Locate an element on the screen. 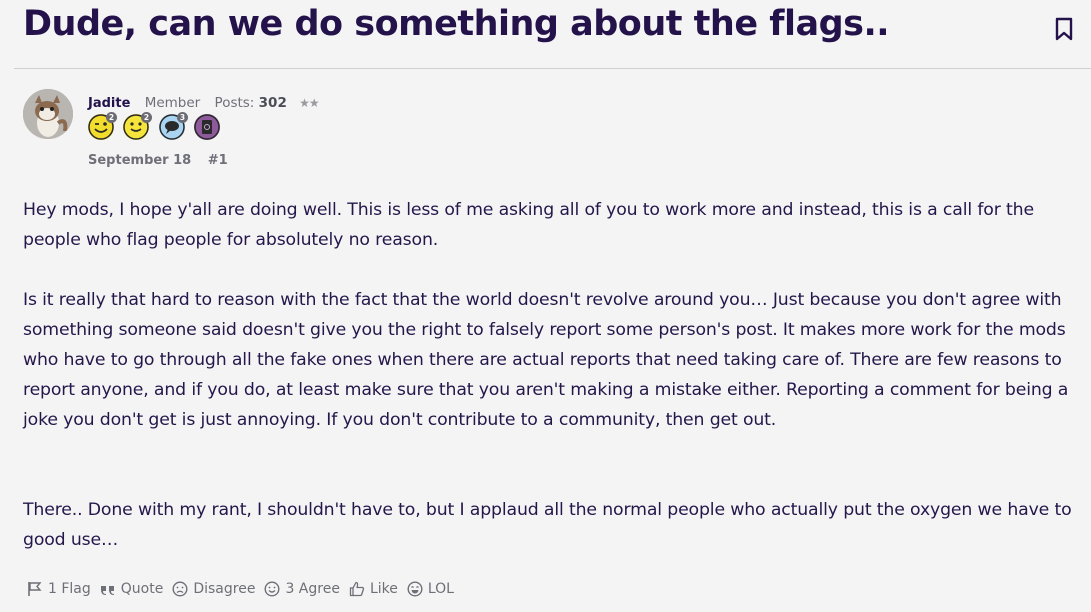 This screenshot has width=1091, height=612. flag-button: 1 Flag is located at coordinates (59, 589).